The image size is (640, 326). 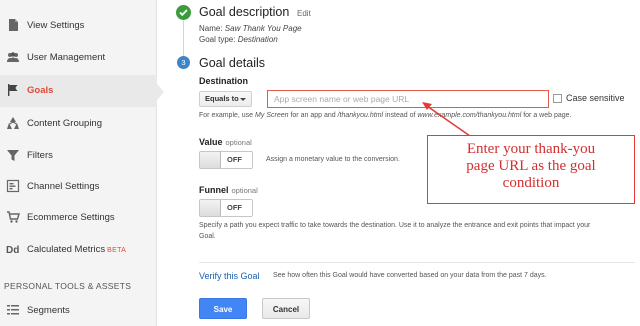 What do you see at coordinates (78, 91) in the screenshot?
I see `sidebar-item-goals: Goals` at bounding box center [78, 91].